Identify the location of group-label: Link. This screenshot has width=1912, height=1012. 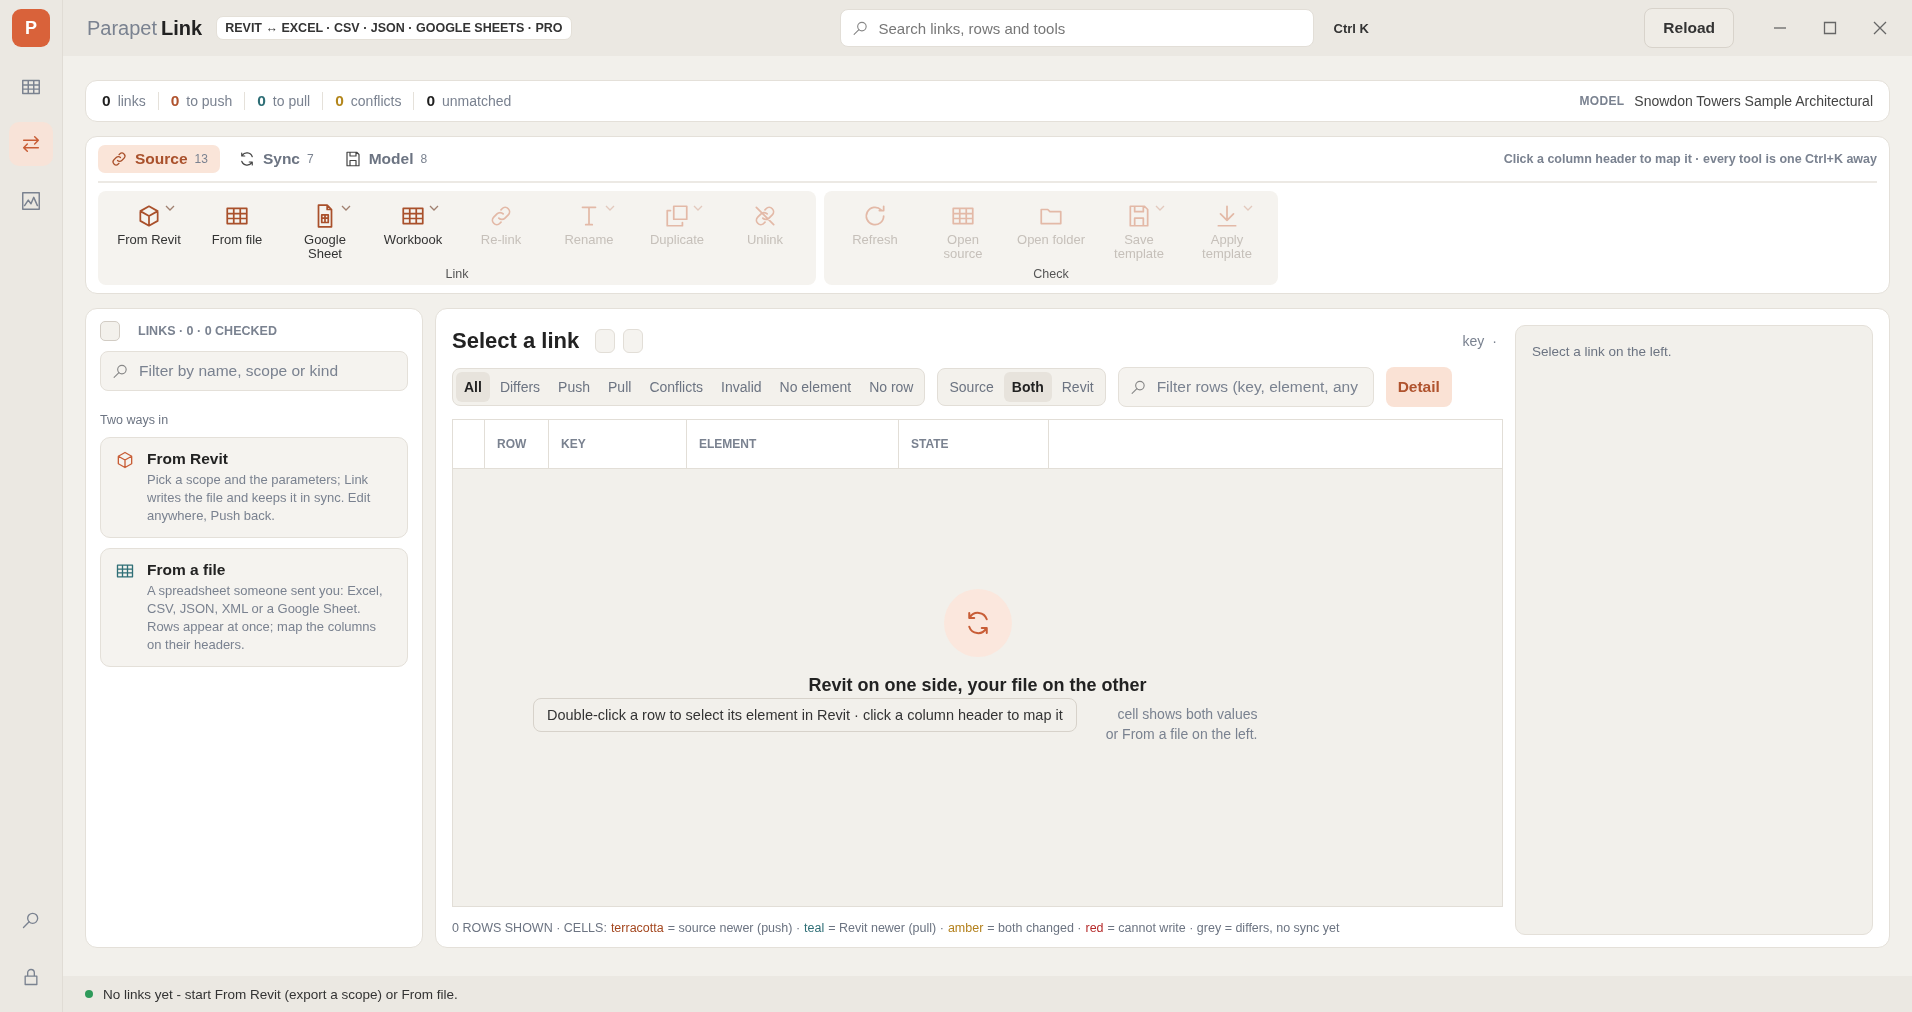
(457, 274).